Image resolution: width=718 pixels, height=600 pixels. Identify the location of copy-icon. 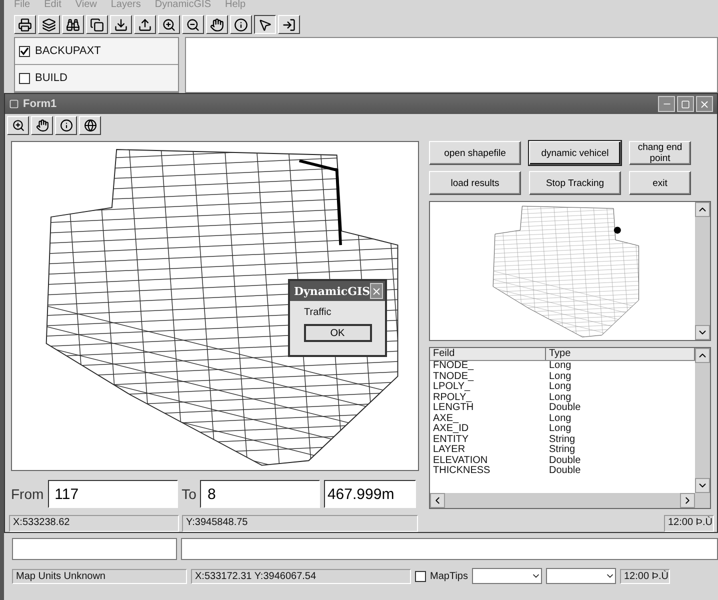
(97, 25).